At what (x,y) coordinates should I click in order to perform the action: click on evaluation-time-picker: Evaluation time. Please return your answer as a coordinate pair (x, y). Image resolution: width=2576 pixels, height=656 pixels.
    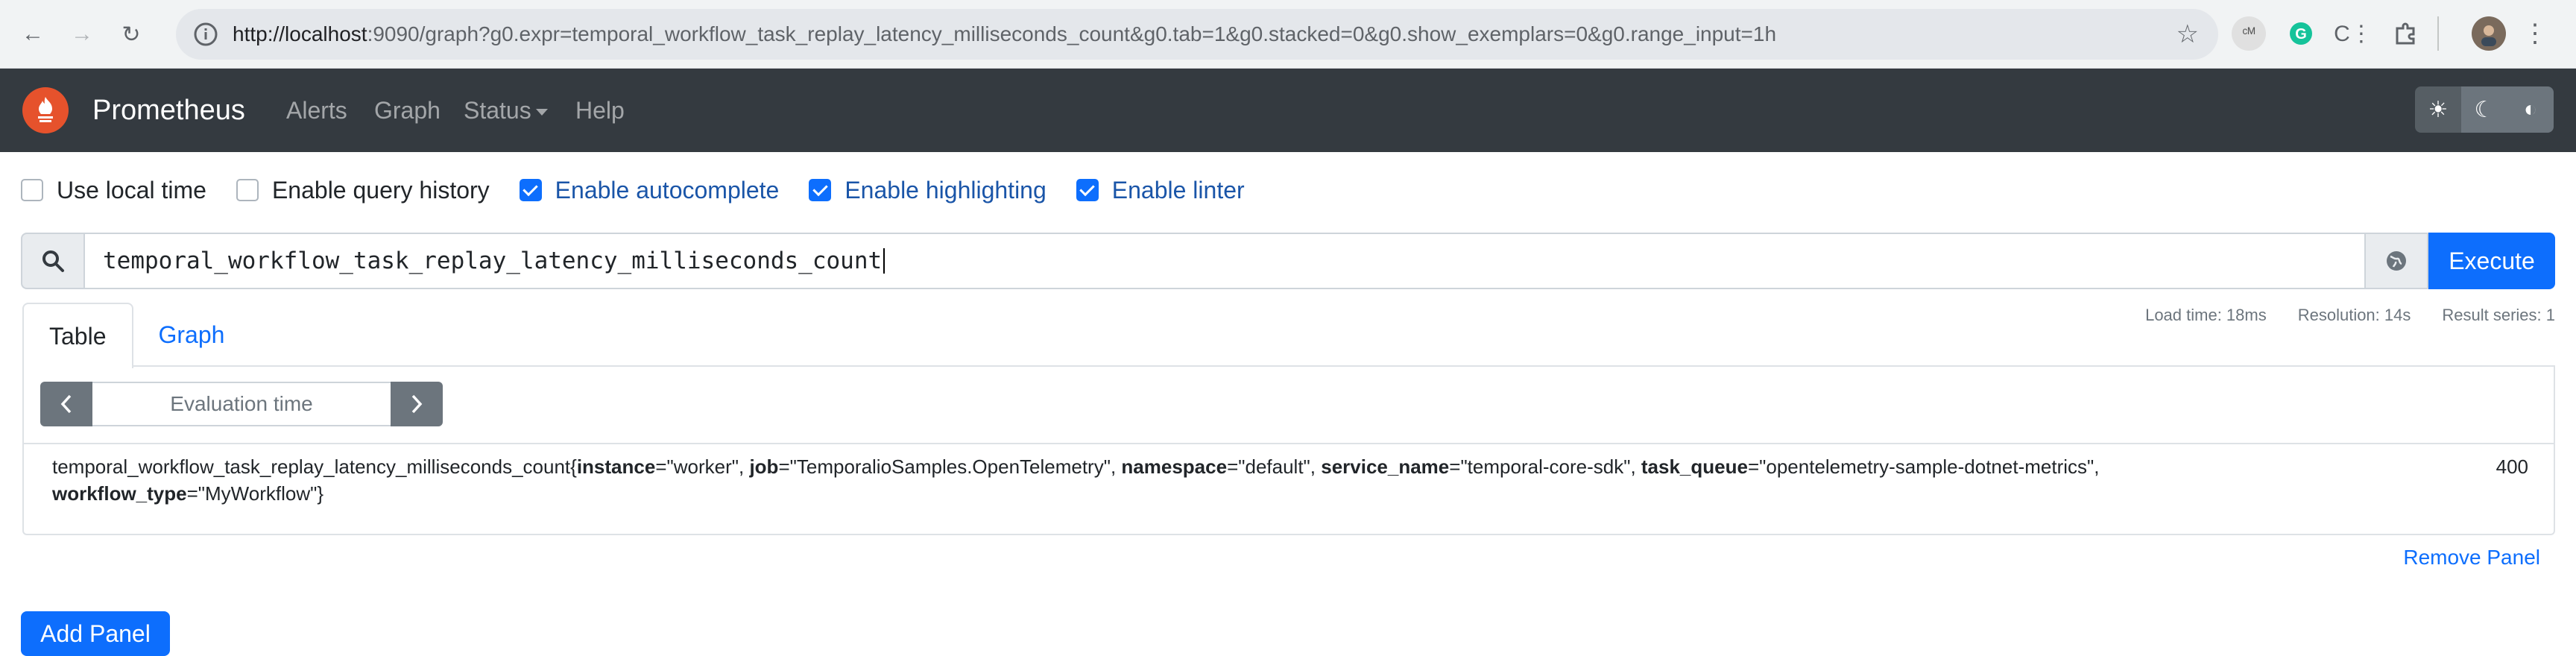
    Looking at the image, I should click on (241, 404).